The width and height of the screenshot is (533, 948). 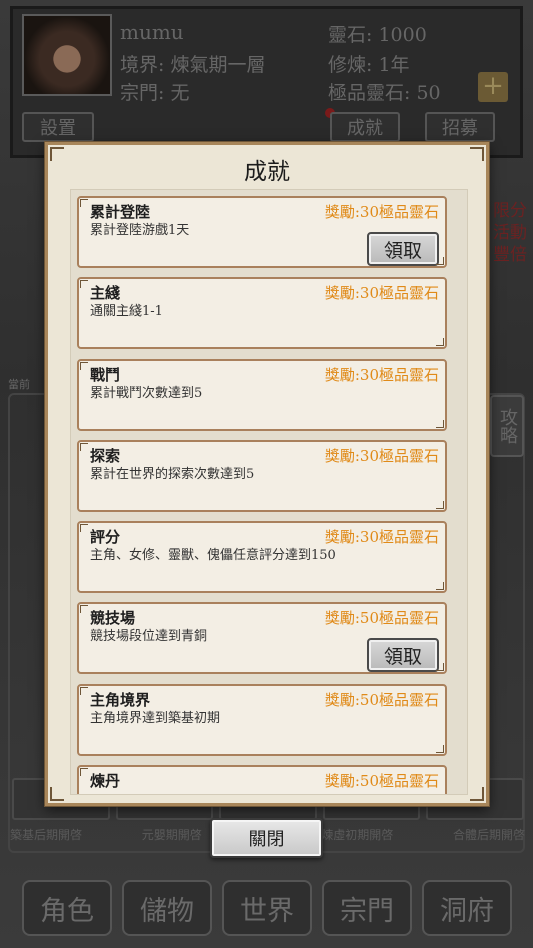 I want to click on recruit-button: 招募, so click(x=460, y=127).